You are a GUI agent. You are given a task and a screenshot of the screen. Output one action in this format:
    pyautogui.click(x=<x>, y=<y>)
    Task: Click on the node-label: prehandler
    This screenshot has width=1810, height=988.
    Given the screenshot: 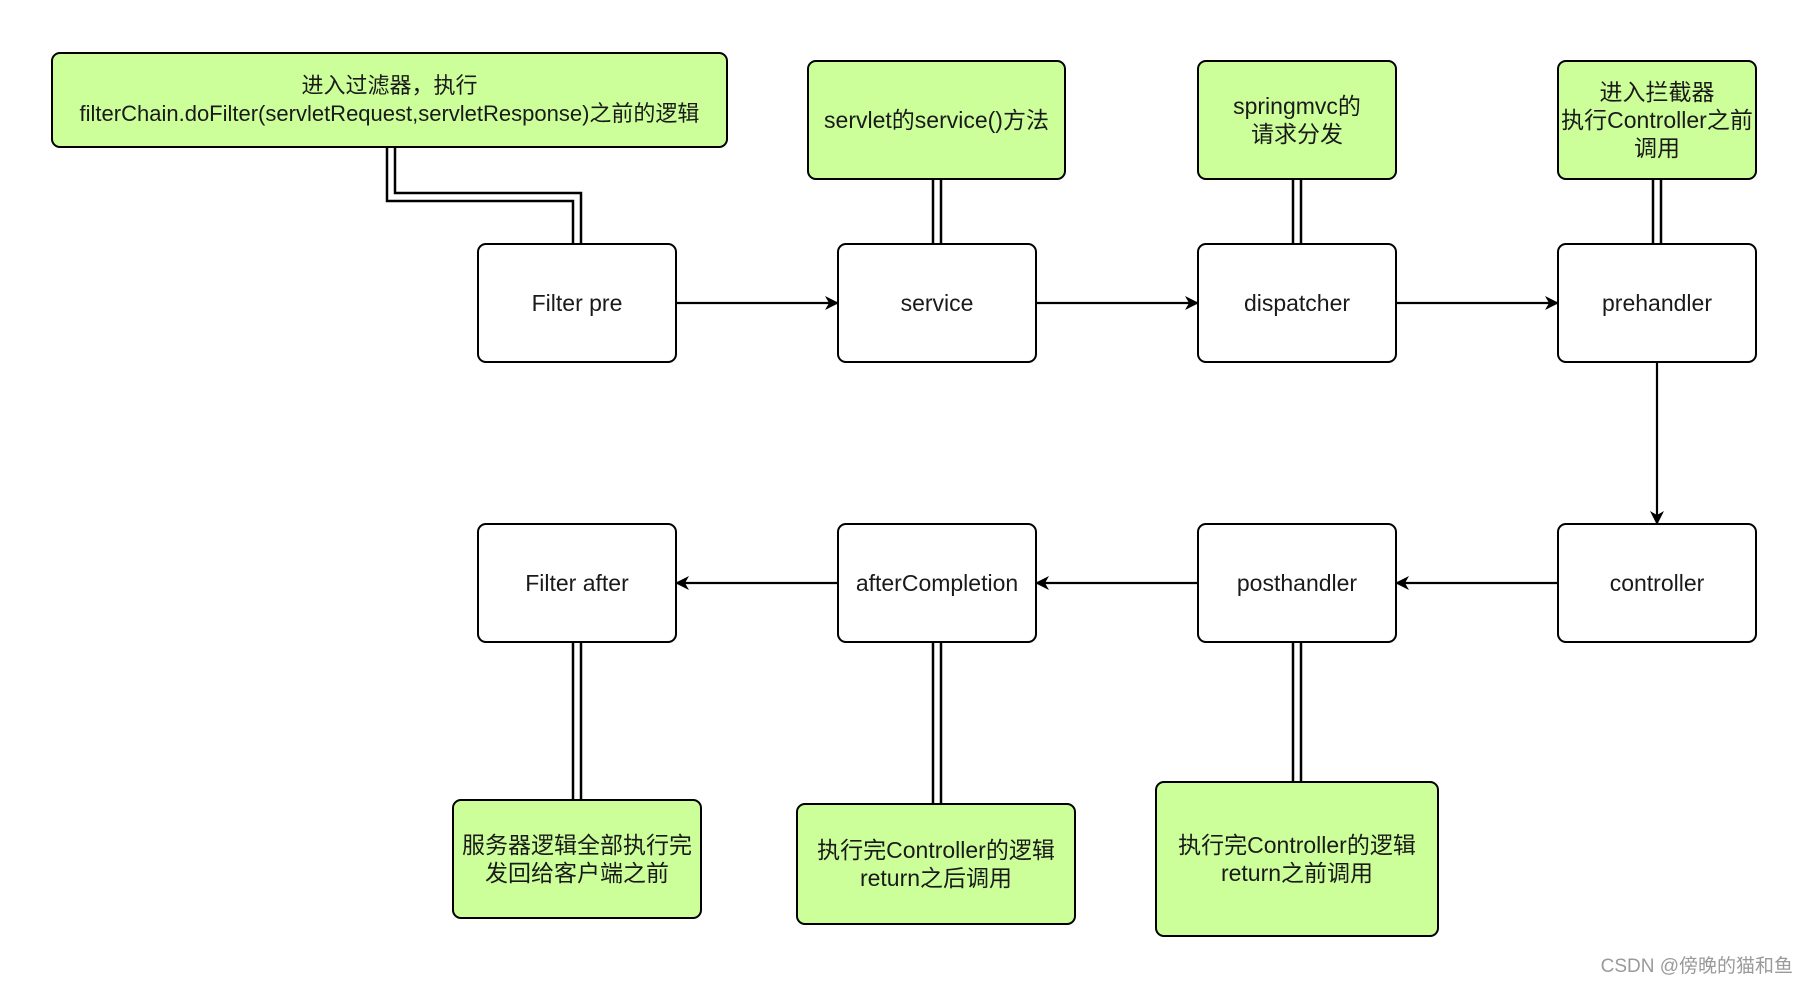 What is the action you would take?
    pyautogui.click(x=1657, y=303)
    